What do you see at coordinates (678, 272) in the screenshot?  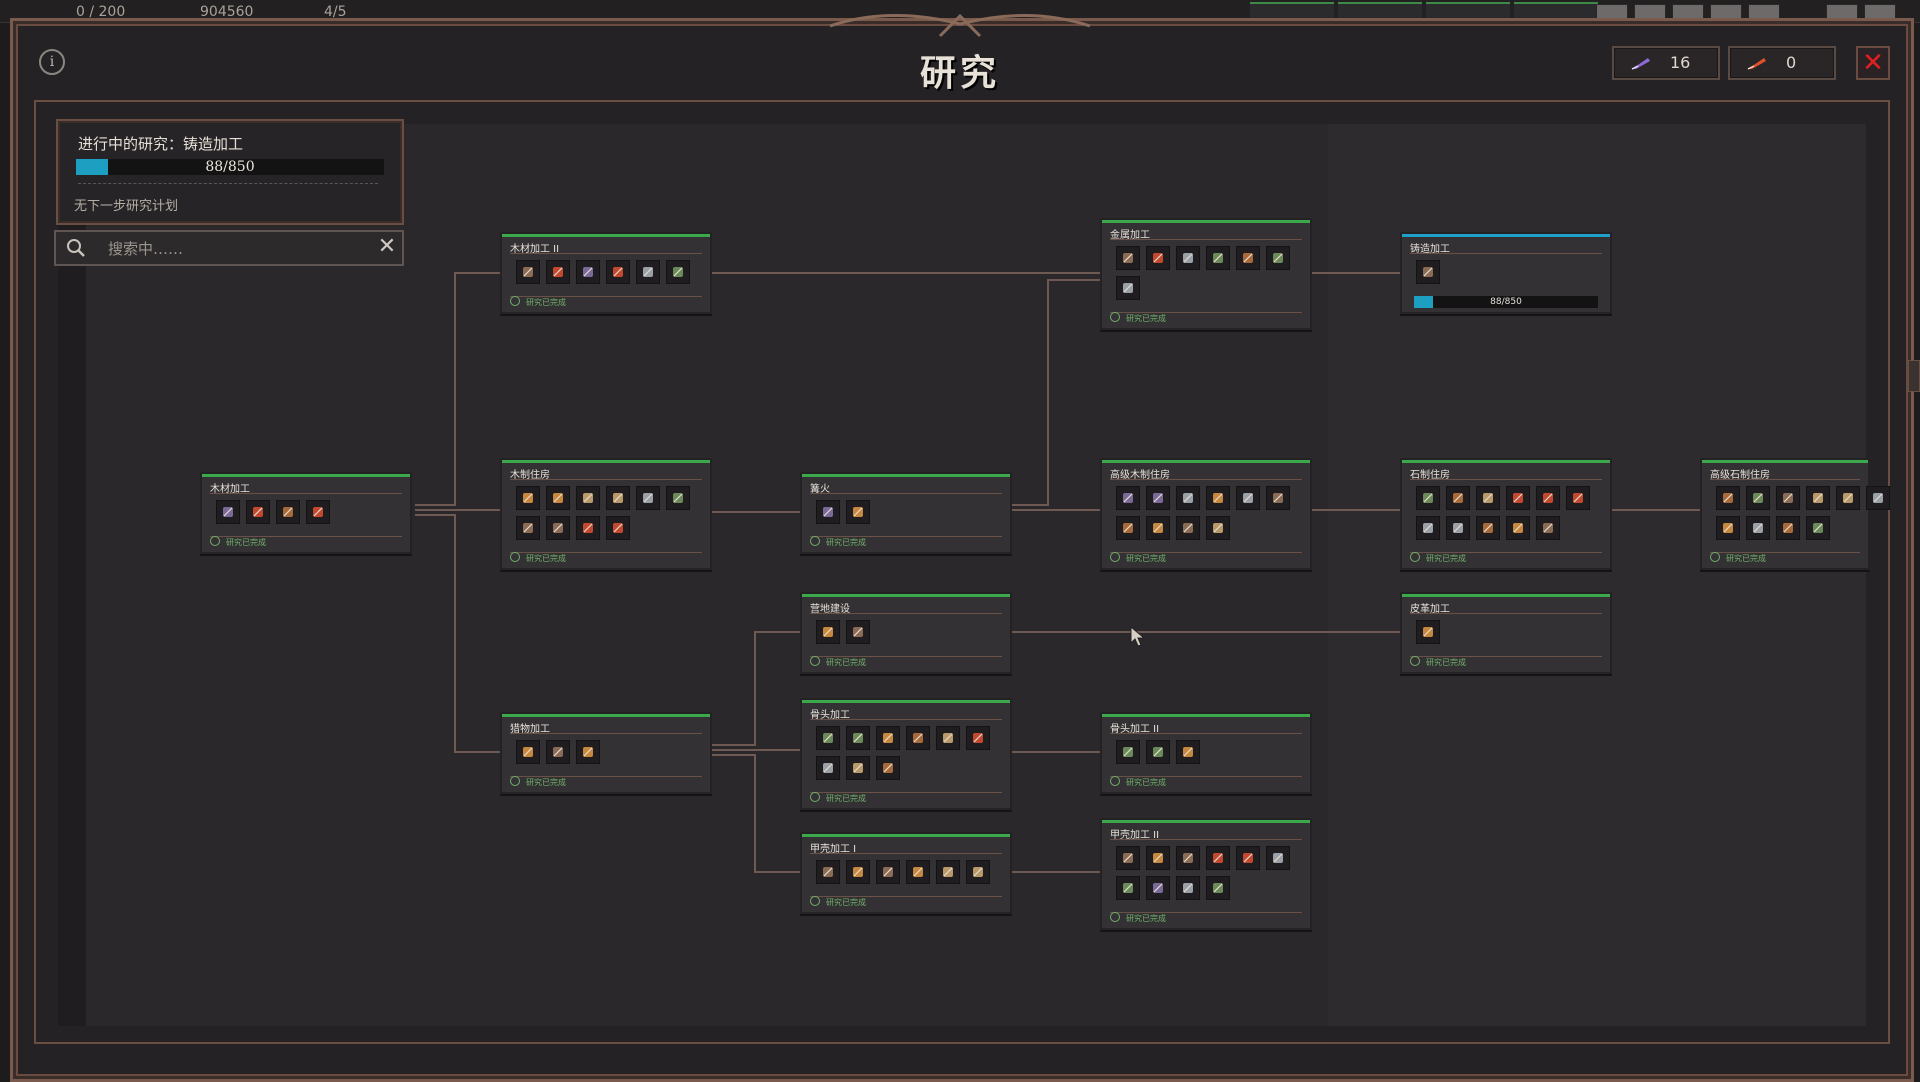 I see `crate-icon` at bounding box center [678, 272].